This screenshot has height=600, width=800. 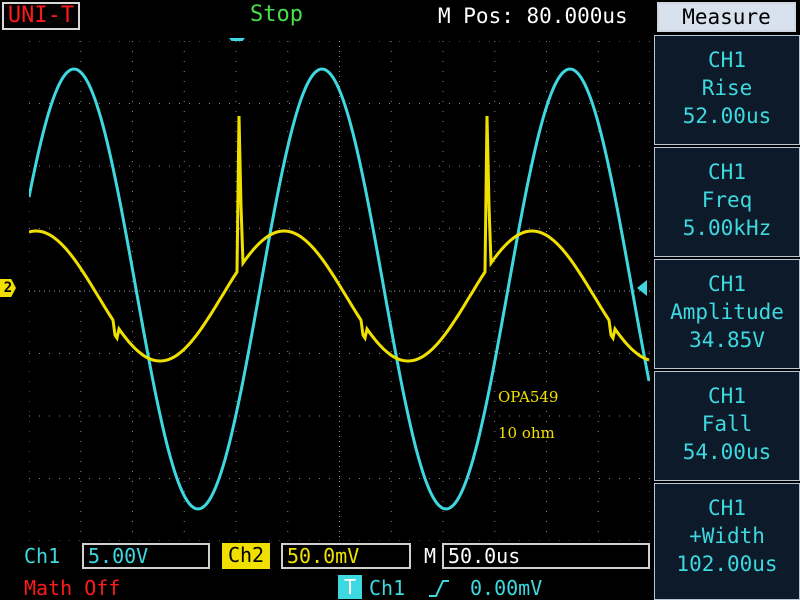 I want to click on measure-value: 102.00us, so click(x=727, y=564).